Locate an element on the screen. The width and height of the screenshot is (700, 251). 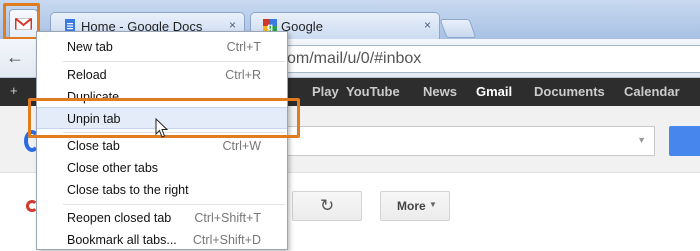
menu-item-label: Close tab is located at coordinates (93, 146).